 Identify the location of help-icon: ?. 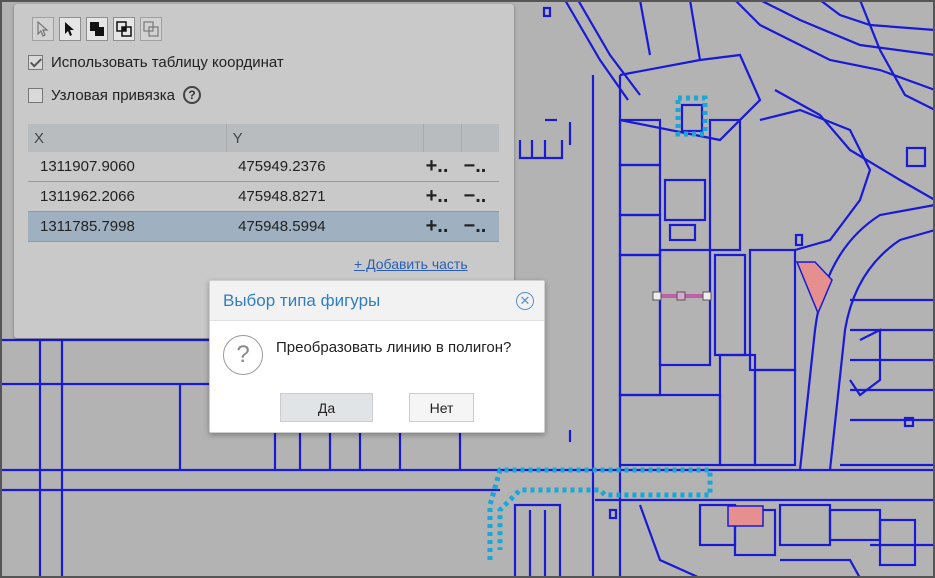
(191, 95).